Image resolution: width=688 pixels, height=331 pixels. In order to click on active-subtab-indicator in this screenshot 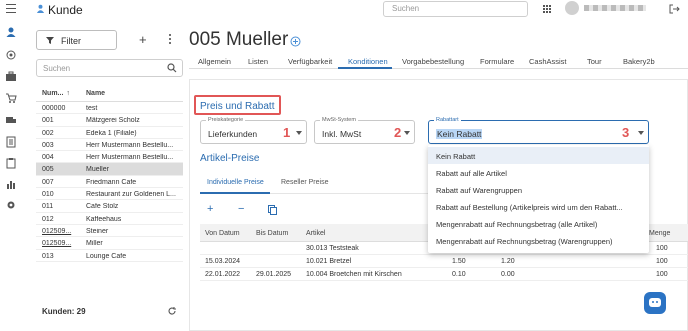, I will do `click(235, 193)`.